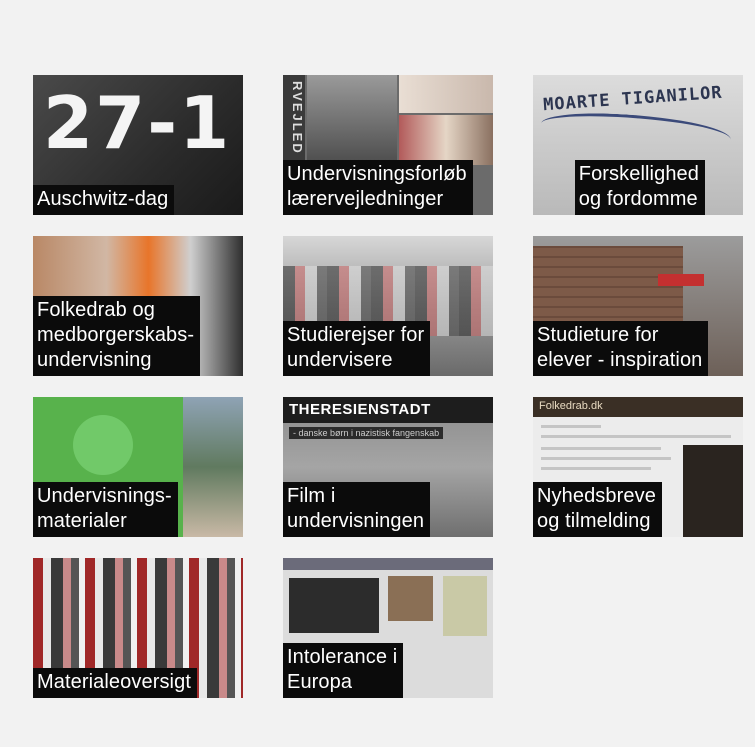  What do you see at coordinates (388, 306) in the screenshot?
I see `tile-studierejser: Studierejser for undervisere` at bounding box center [388, 306].